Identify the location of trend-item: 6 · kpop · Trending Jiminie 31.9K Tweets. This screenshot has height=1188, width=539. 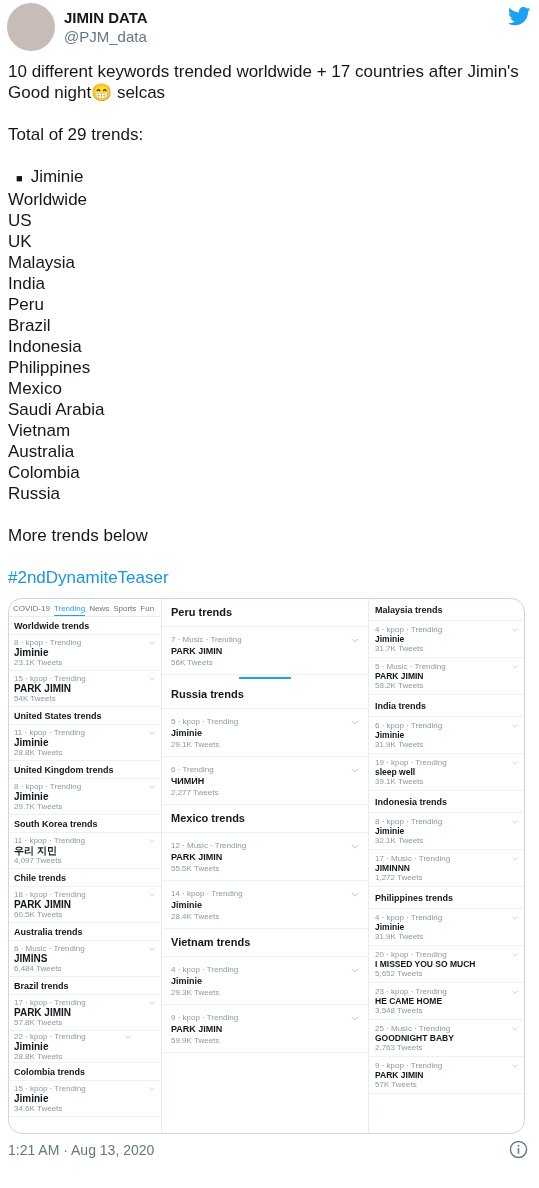
(446, 735).